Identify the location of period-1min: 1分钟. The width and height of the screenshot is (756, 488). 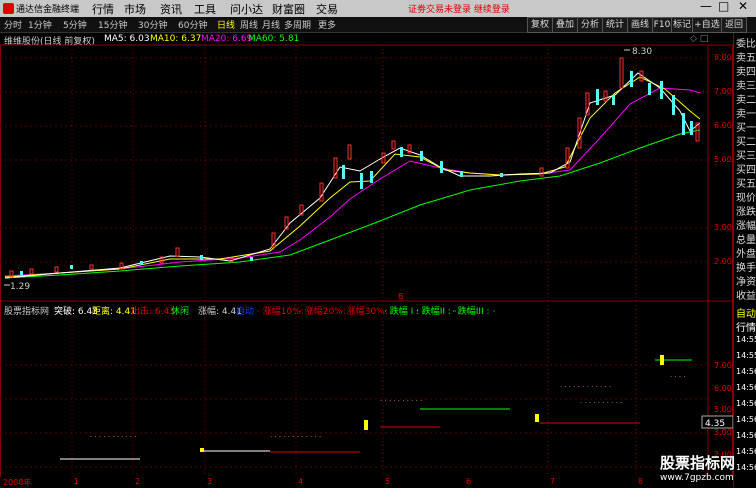
(40, 24).